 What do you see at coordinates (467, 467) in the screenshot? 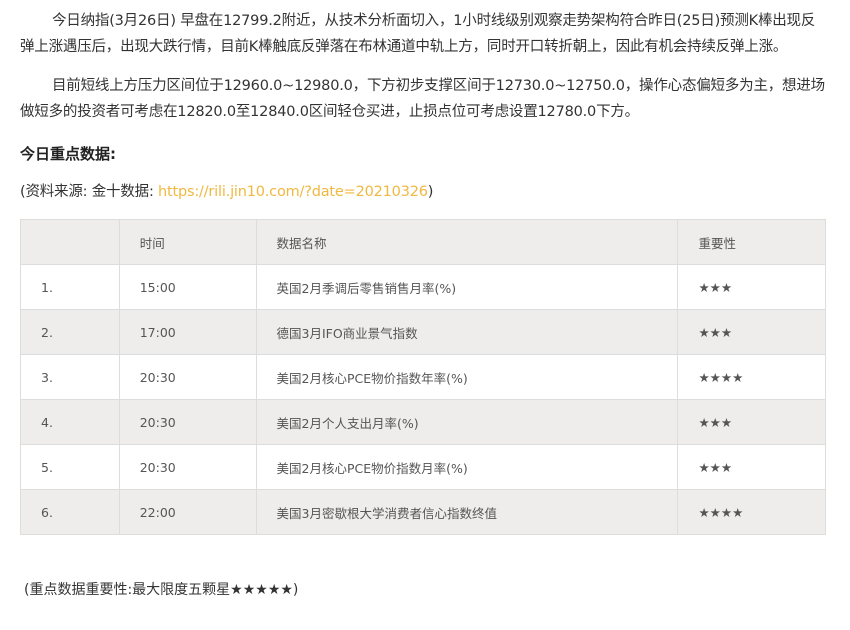
I see `row-name: 美国2月核心PCE物价指数月率(%)` at bounding box center [467, 467].